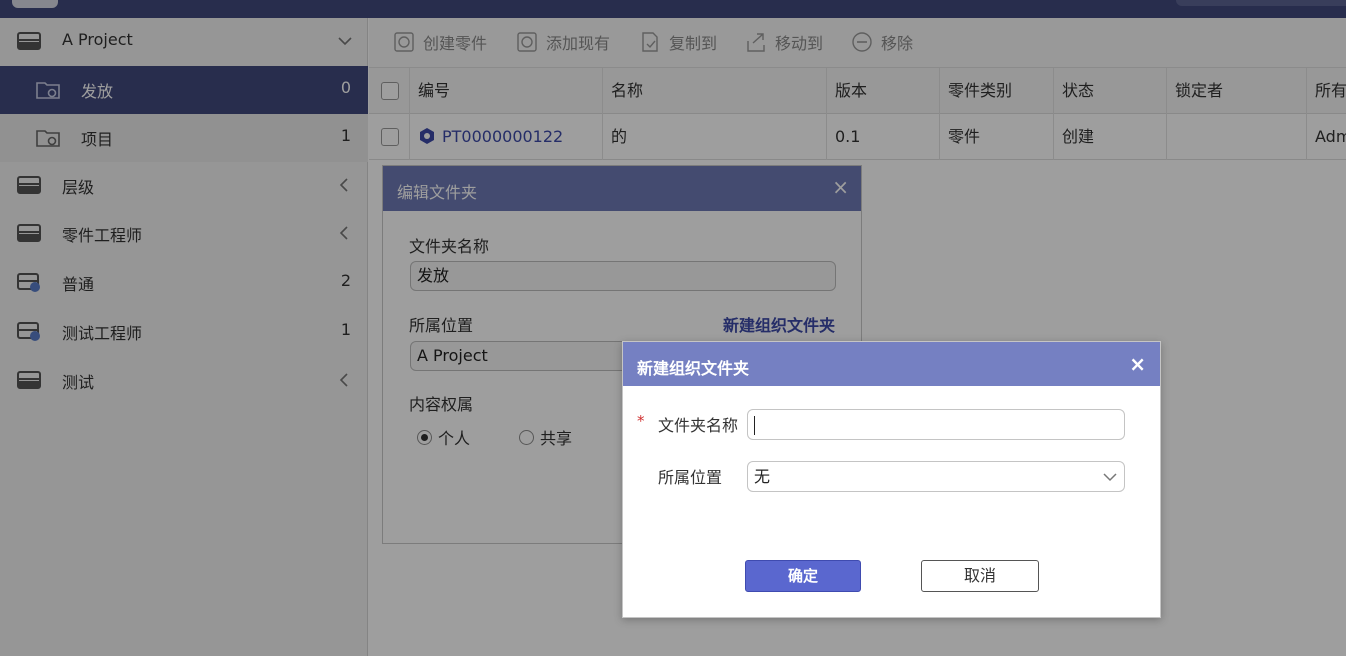 Image resolution: width=1346 pixels, height=656 pixels. Describe the element at coordinates (754, 425) in the screenshot. I see `text-cursor` at that location.